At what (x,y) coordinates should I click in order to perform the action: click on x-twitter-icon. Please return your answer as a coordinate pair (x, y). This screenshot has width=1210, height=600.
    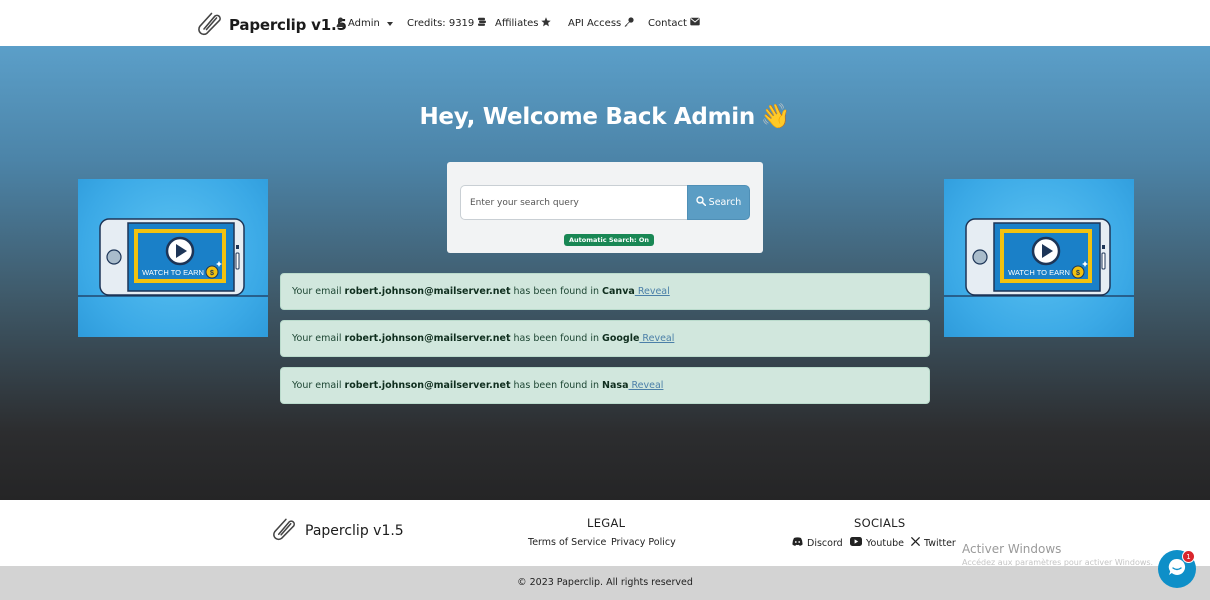
    Looking at the image, I should click on (915, 542).